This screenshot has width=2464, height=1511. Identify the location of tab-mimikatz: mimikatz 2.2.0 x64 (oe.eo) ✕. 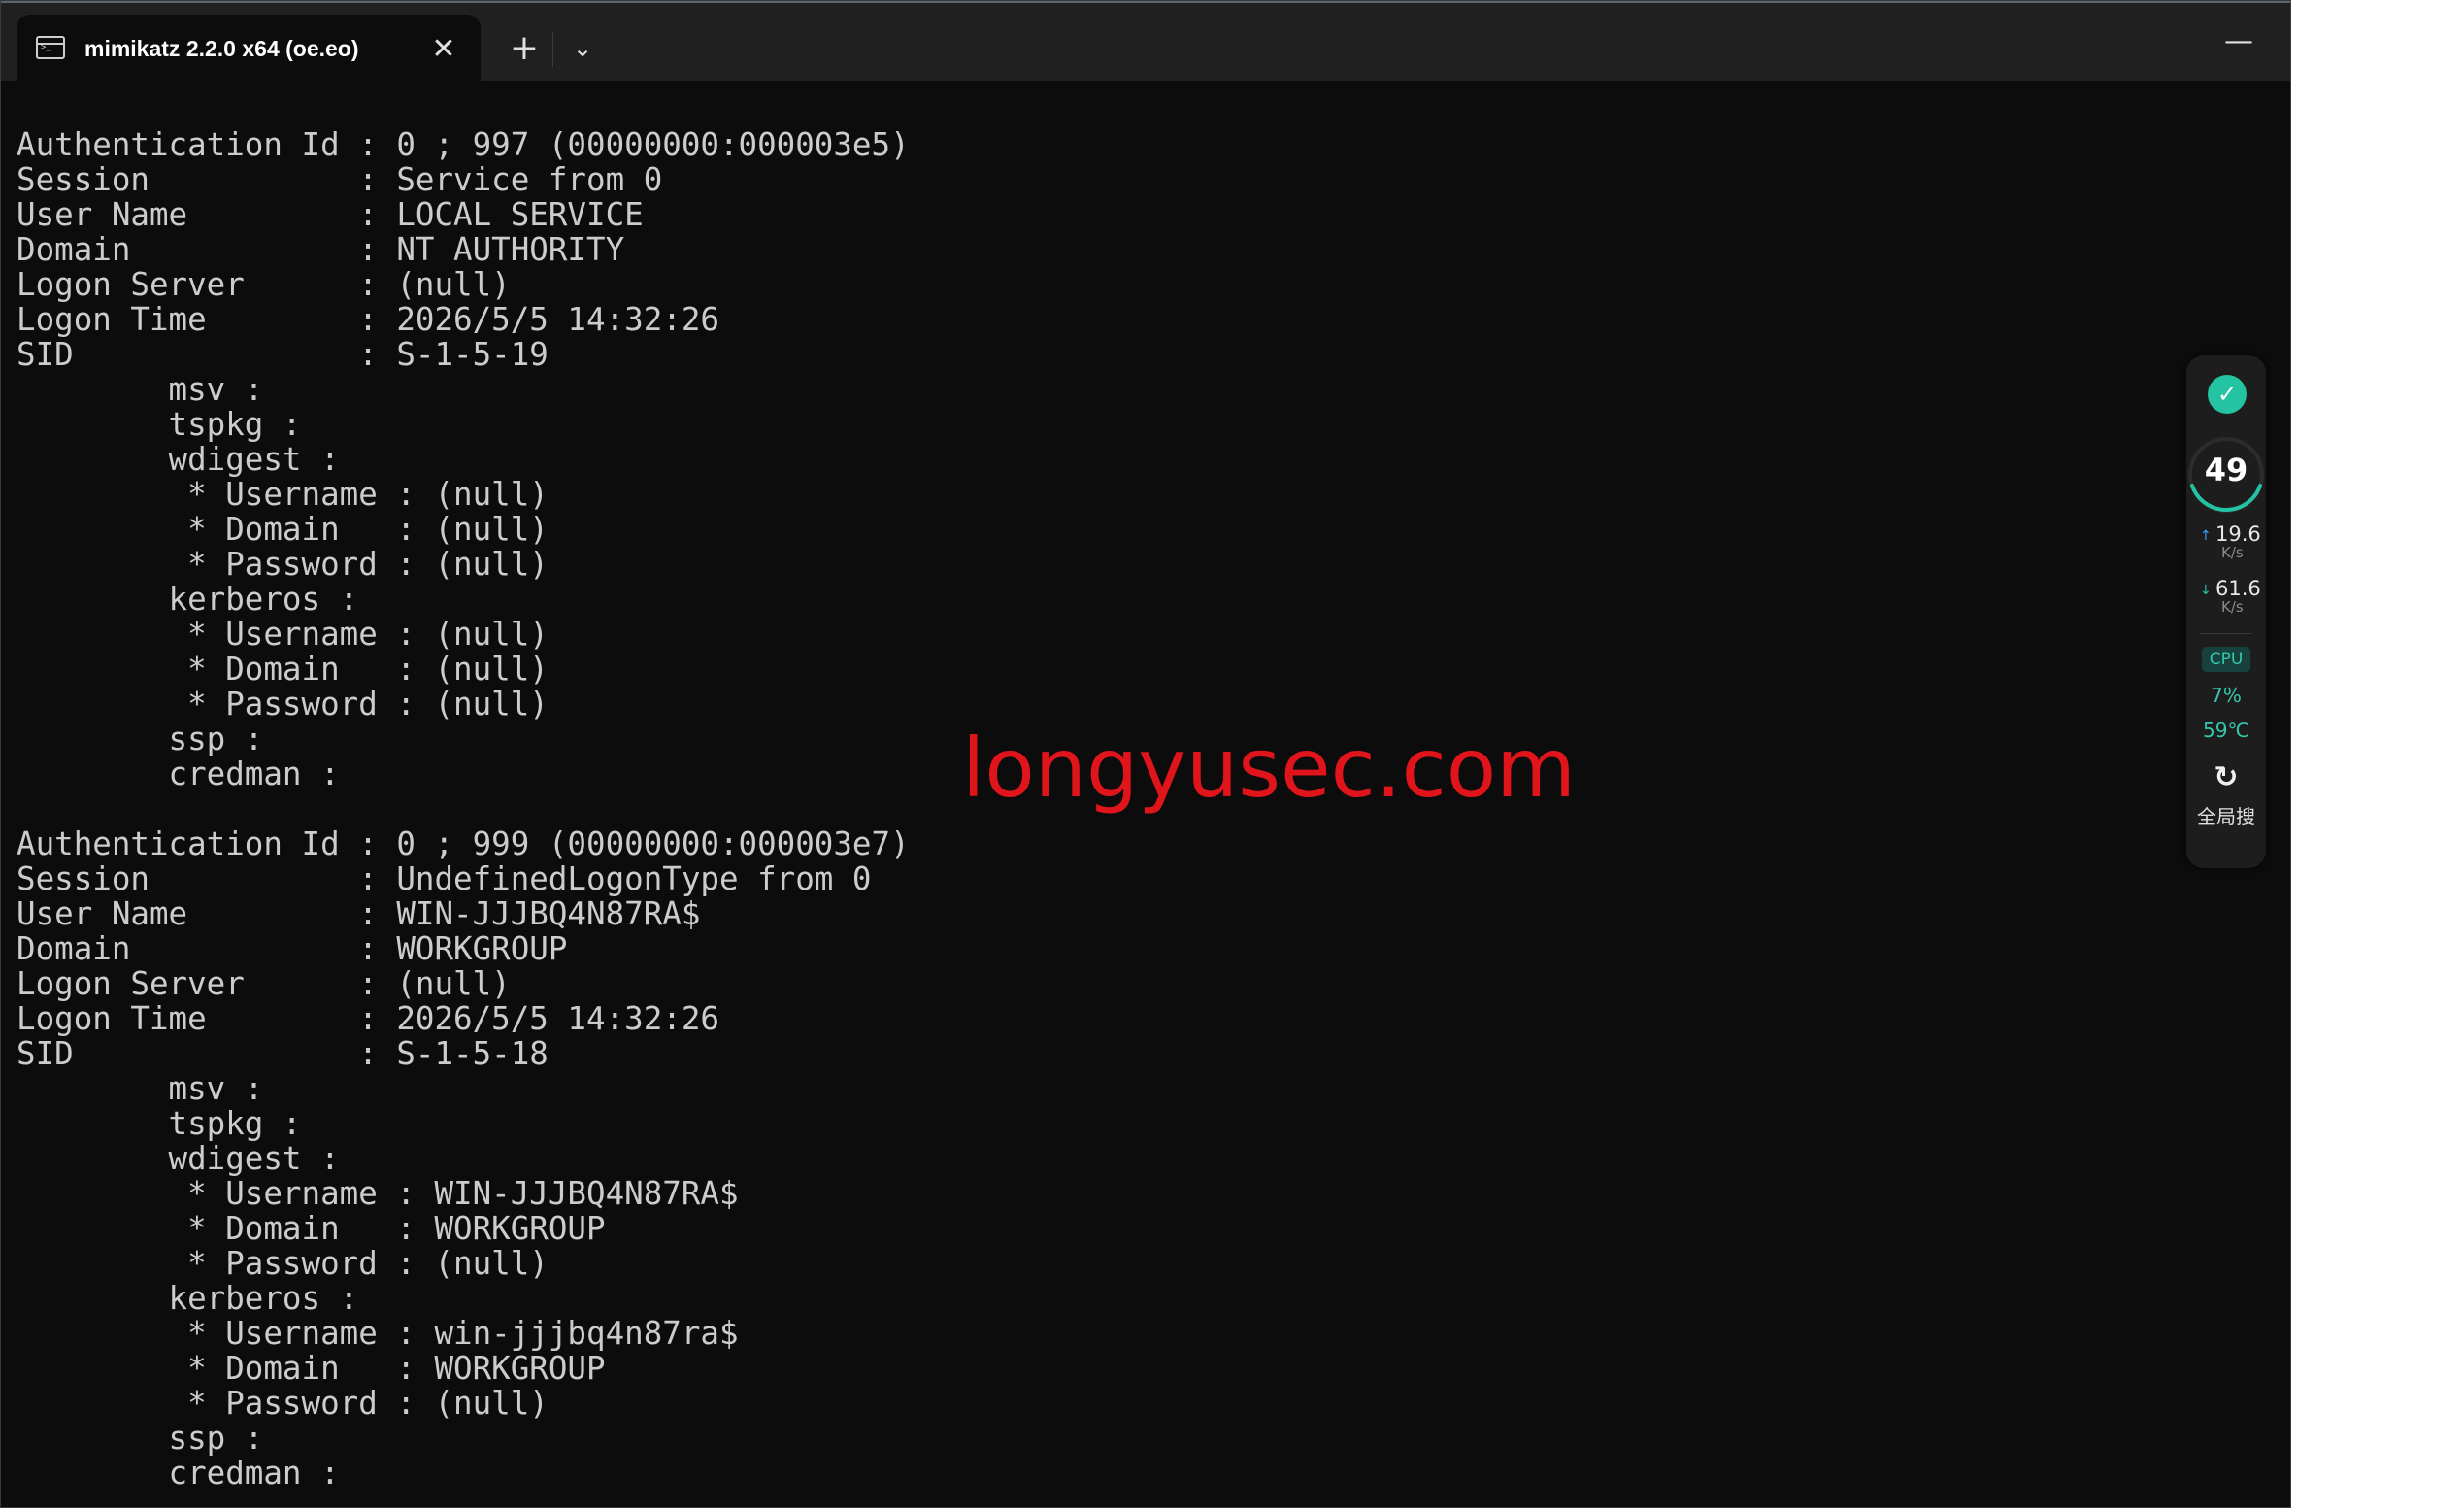
(249, 49).